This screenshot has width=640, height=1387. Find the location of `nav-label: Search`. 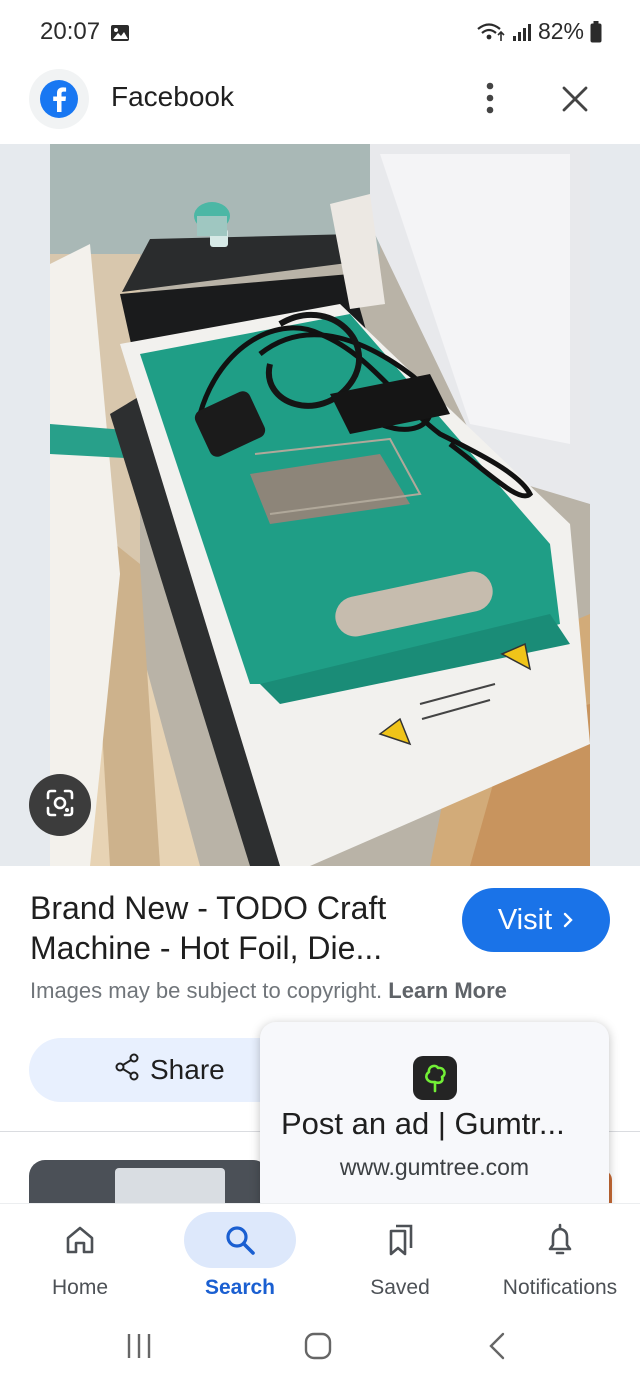

nav-label: Search is located at coordinates (240, 1287).